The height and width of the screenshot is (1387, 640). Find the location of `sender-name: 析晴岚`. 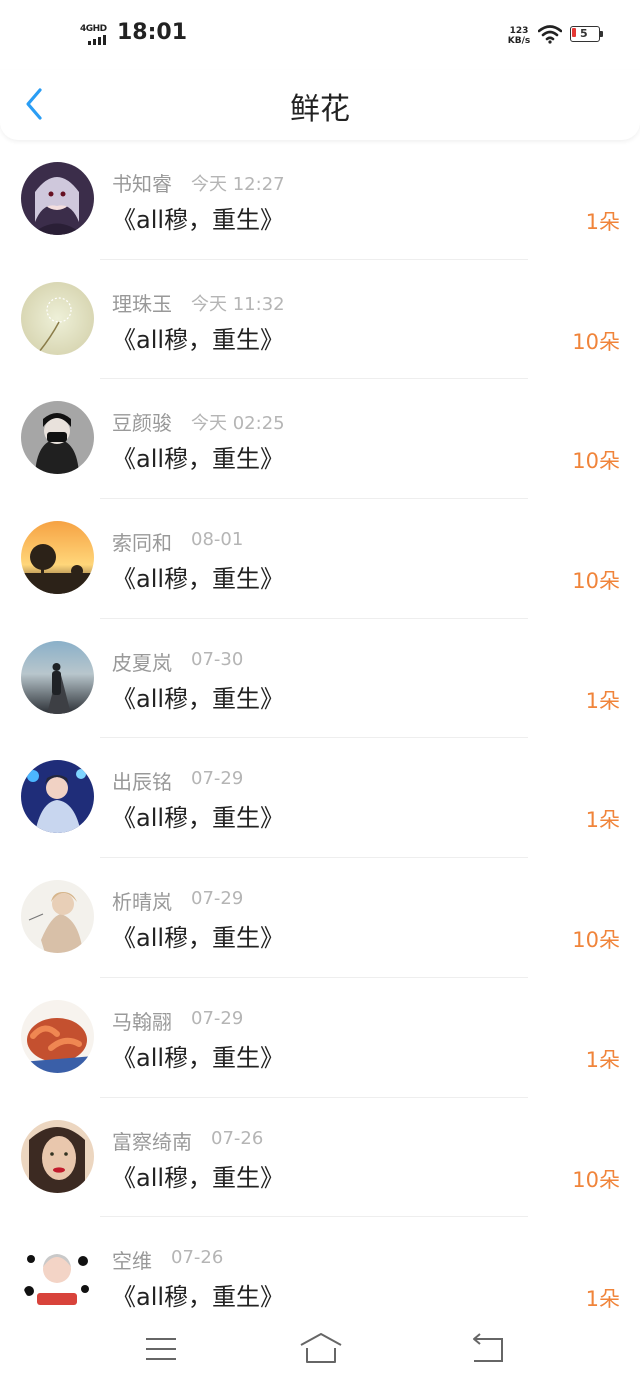

sender-name: 析晴岚 is located at coordinates (142, 900).